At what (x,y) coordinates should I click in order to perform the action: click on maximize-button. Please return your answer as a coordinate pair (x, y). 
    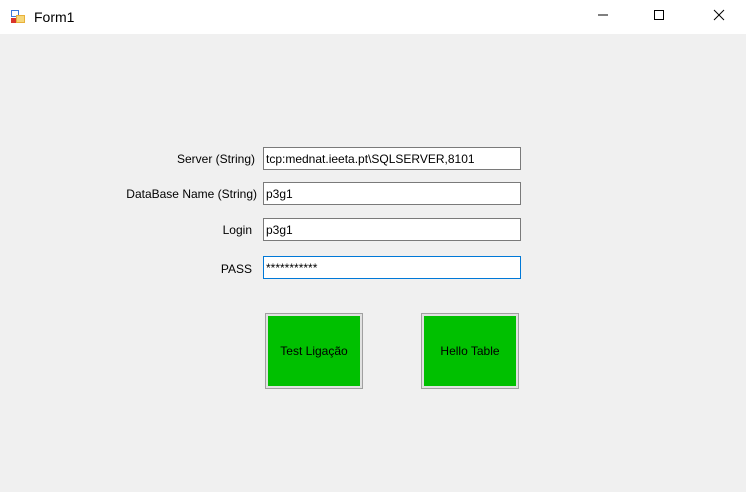
    Looking at the image, I should click on (659, 17).